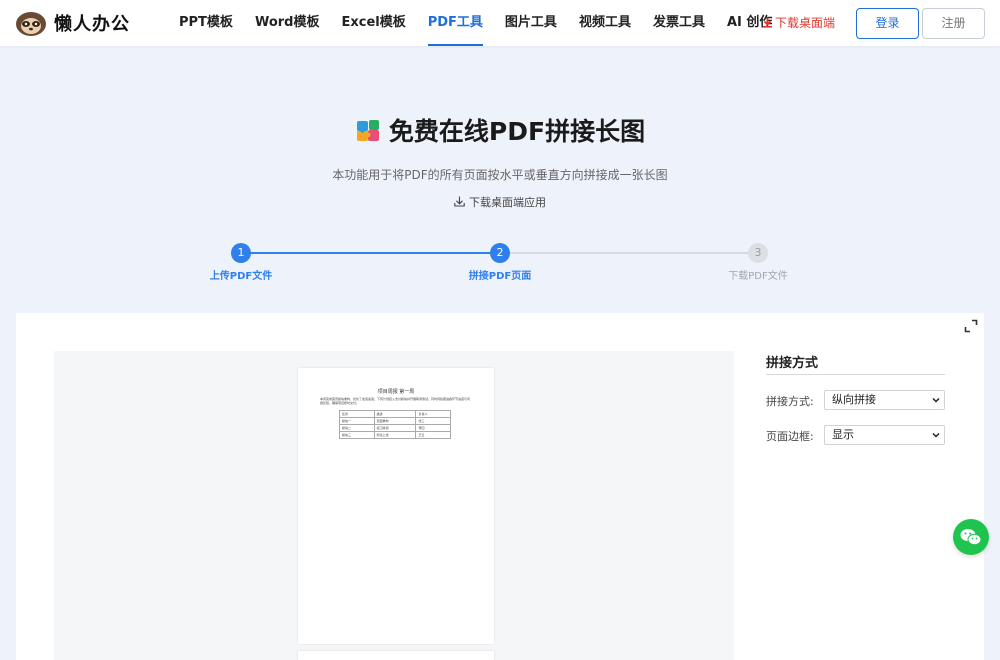 The width and height of the screenshot is (1000, 660). I want to click on nav-item-ppt: PPT模板, so click(206, 23).